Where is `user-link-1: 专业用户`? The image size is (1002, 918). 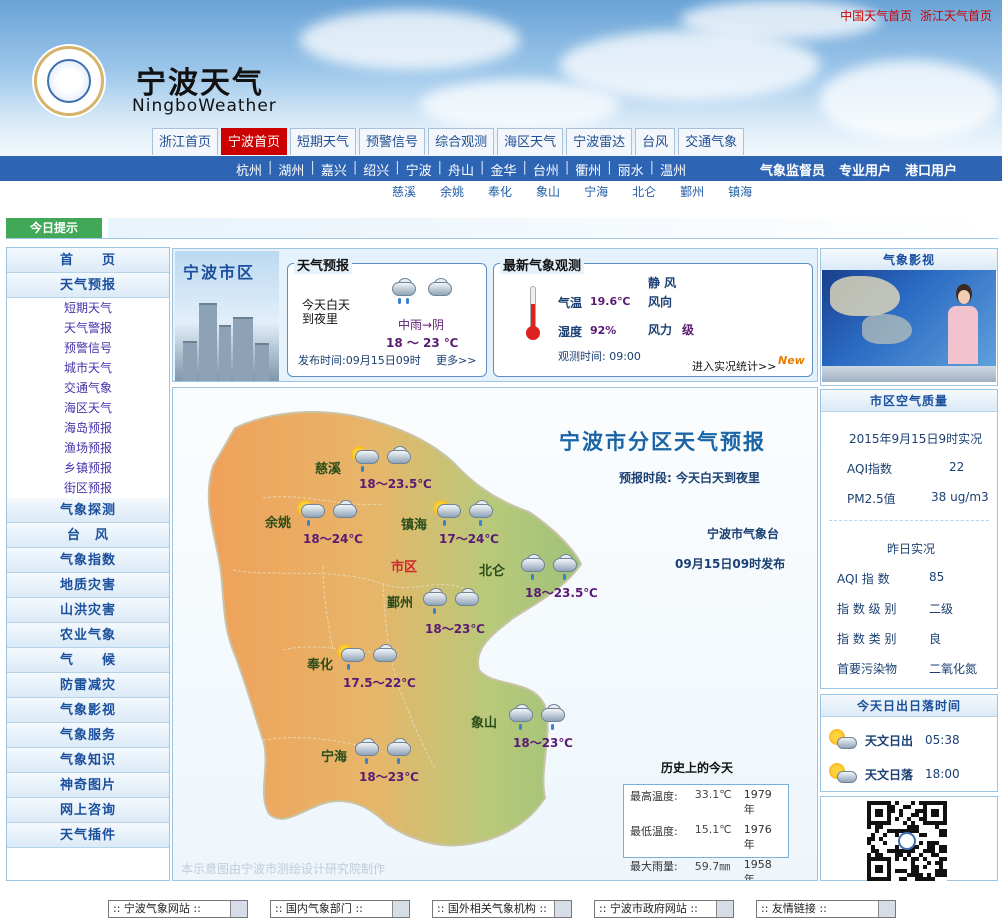 user-link-1: 专业用户 is located at coordinates (865, 169).